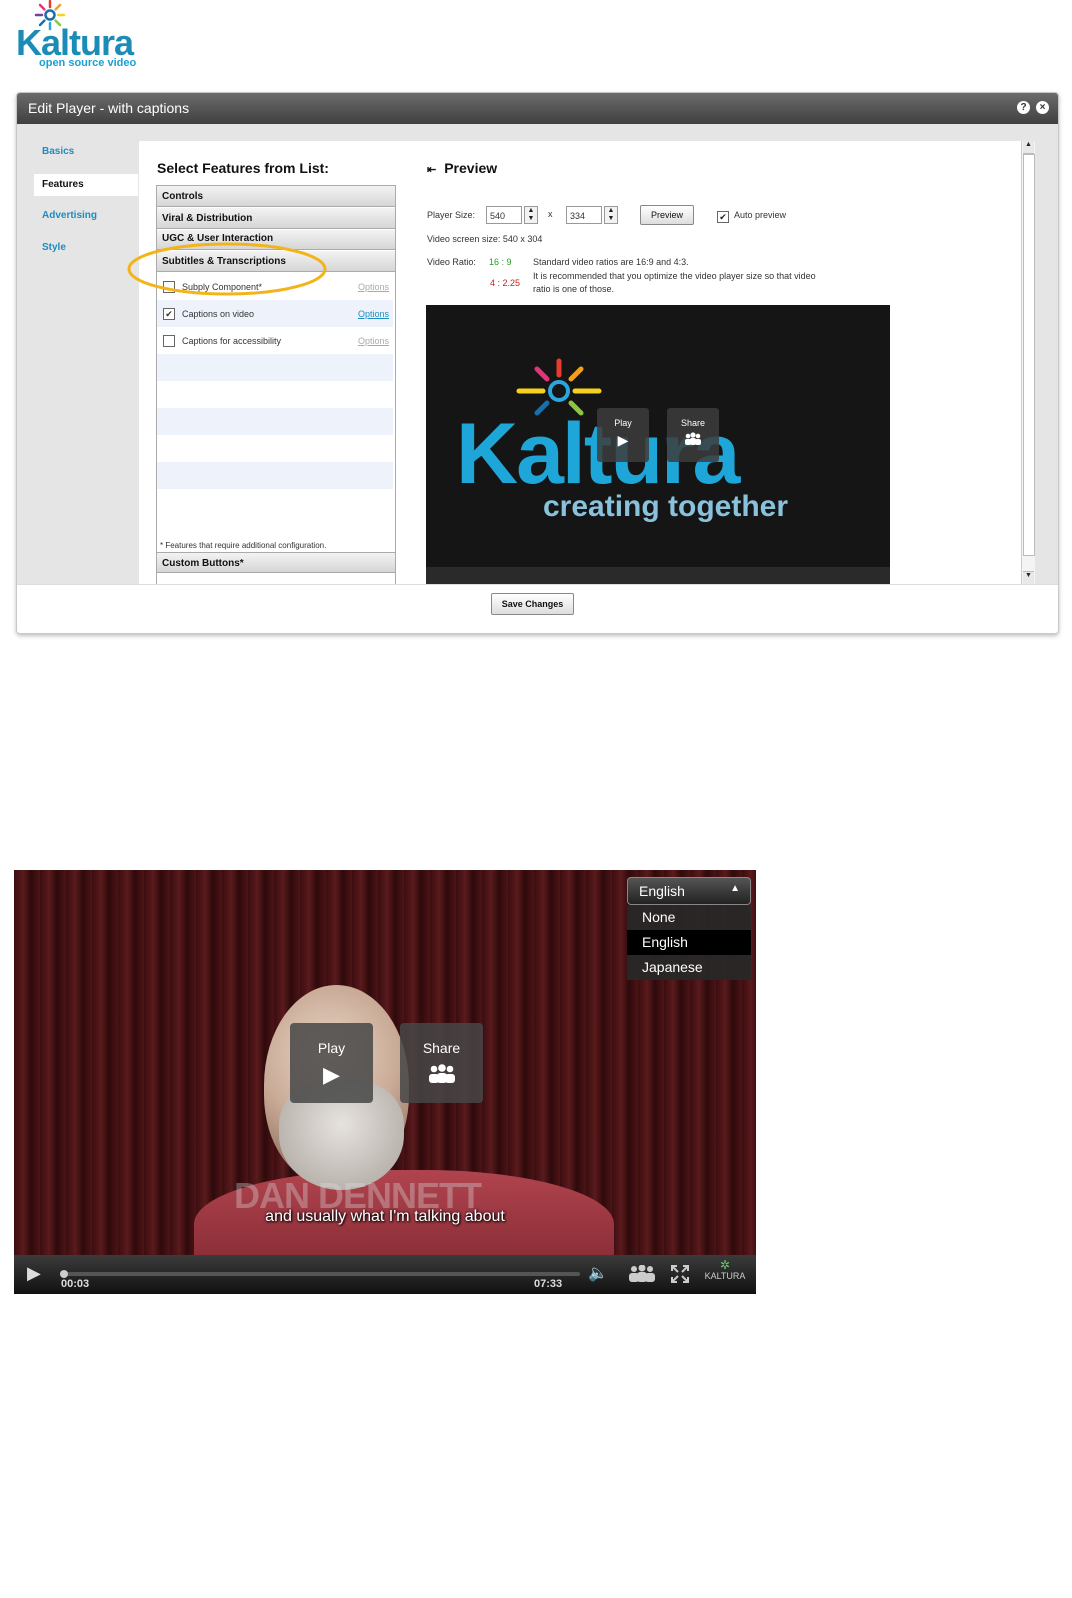  I want to click on seek-bar, so click(320, 1274).